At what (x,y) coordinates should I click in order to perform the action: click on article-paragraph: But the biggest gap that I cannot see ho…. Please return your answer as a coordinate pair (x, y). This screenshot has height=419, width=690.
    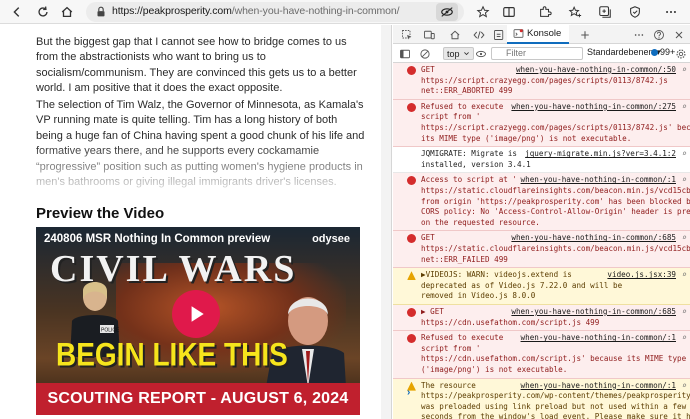
    Looking at the image, I should click on (196, 65).